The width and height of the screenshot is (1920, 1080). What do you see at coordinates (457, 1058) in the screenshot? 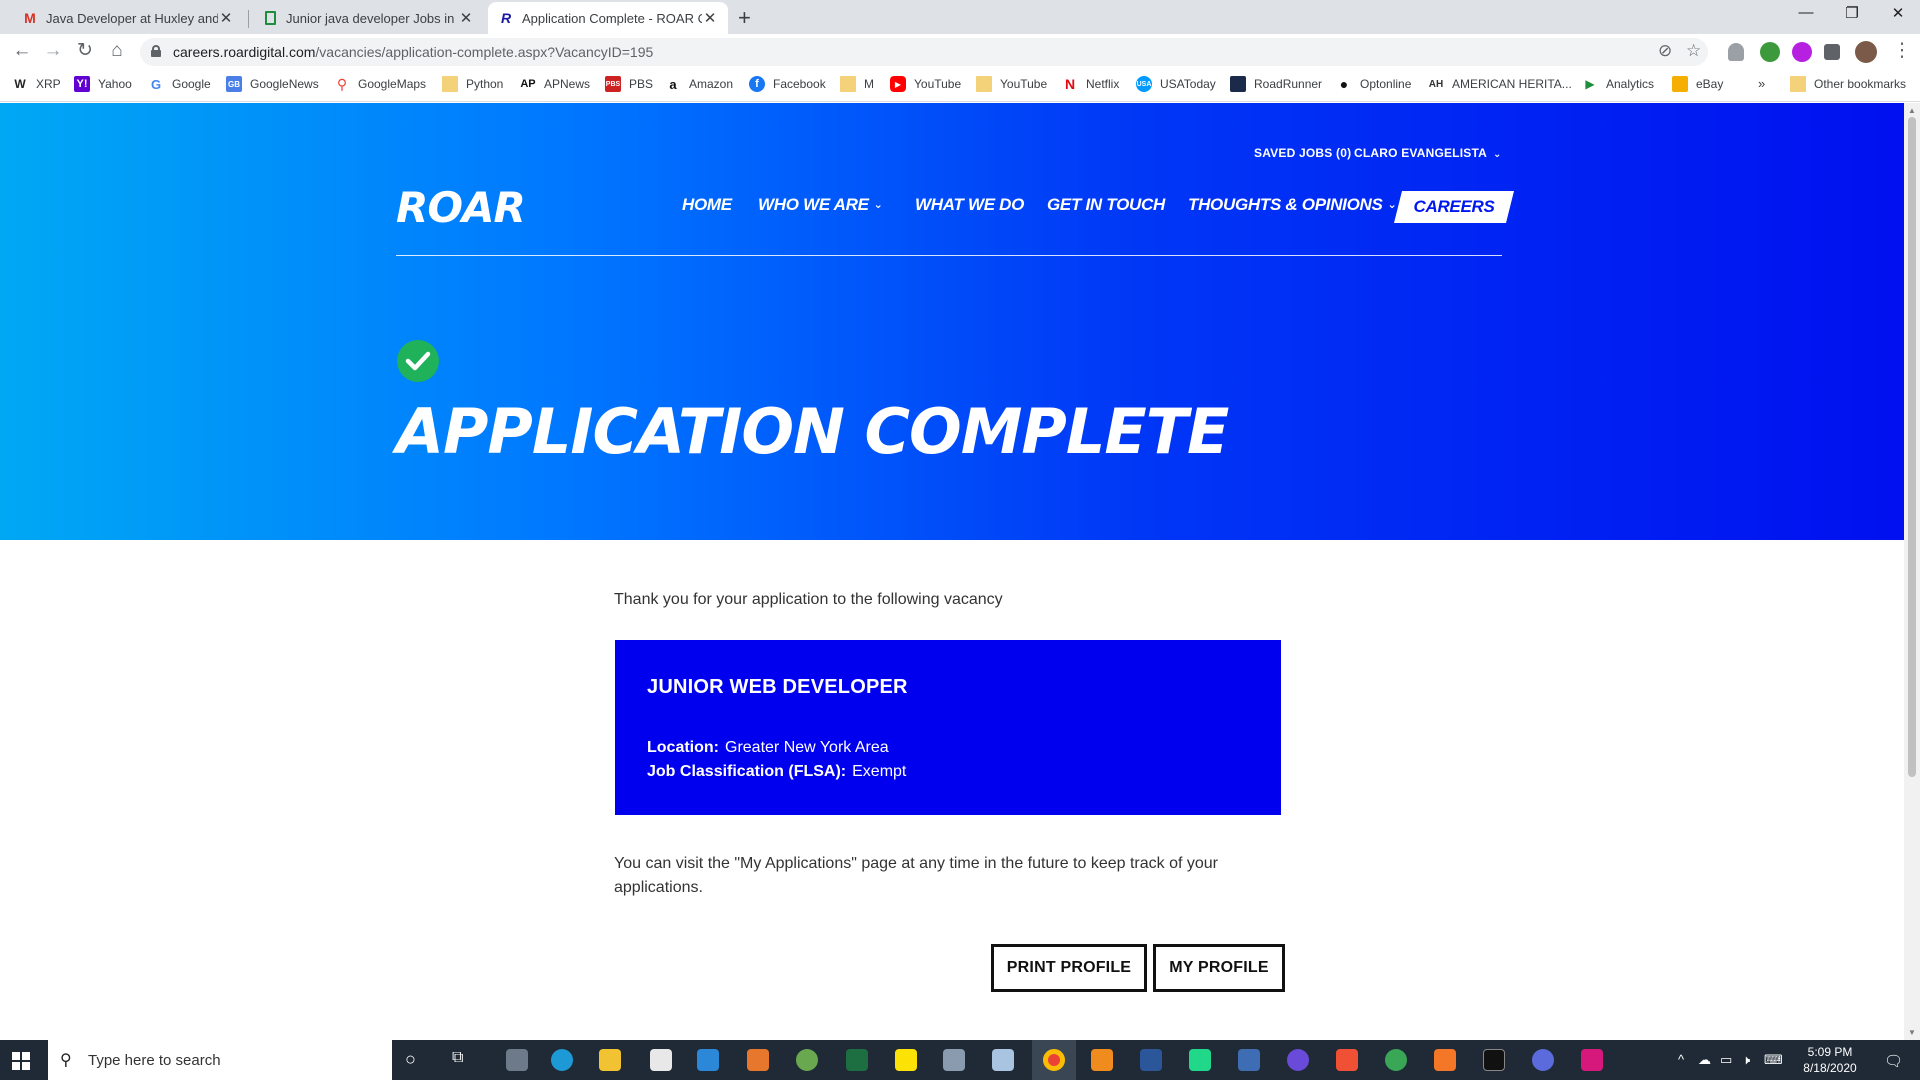
I see `task-view-icon: ⧉` at bounding box center [457, 1058].